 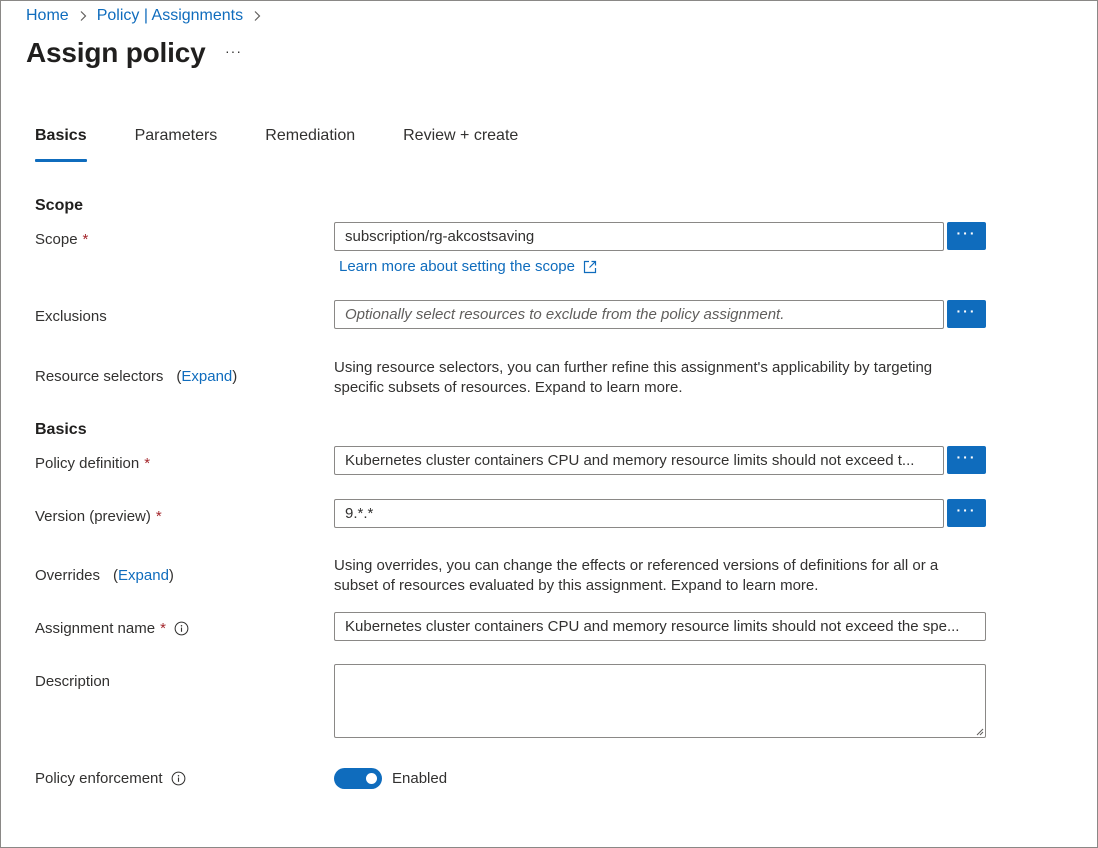 I want to click on tab-parameters: Parameters, so click(x=176, y=144).